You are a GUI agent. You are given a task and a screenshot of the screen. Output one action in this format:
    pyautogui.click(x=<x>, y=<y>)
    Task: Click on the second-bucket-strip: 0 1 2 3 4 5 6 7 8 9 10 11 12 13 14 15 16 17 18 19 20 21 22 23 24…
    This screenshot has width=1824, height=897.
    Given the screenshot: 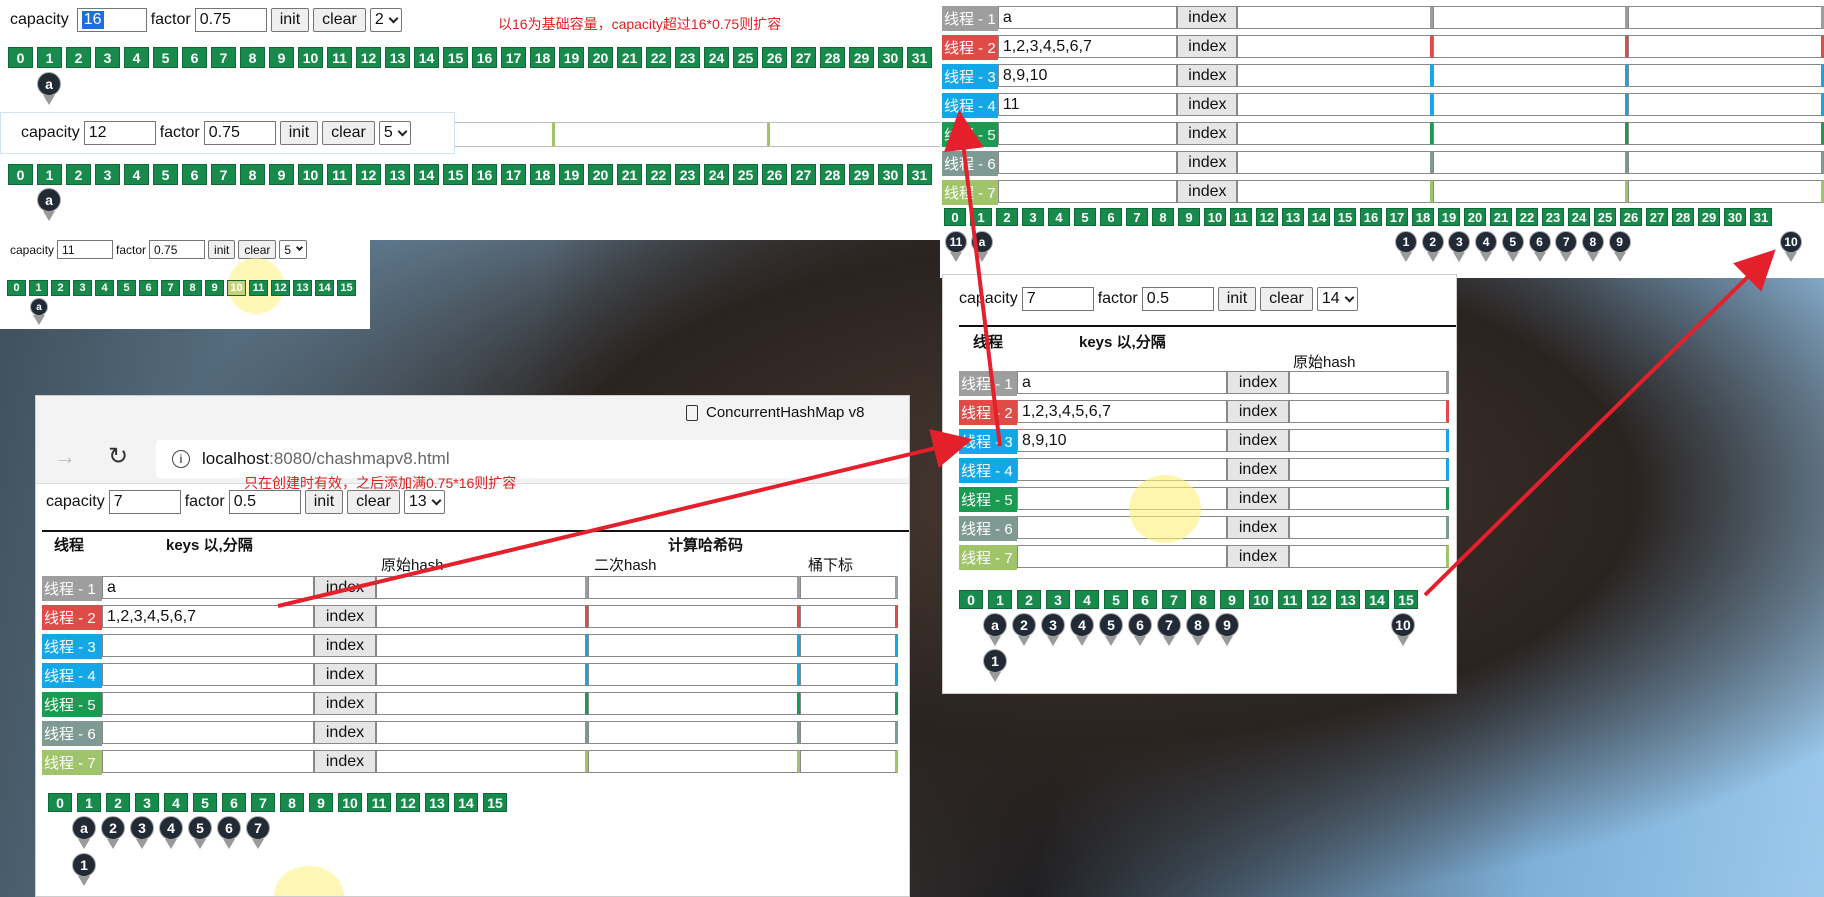 What is the action you would take?
    pyautogui.click(x=470, y=174)
    